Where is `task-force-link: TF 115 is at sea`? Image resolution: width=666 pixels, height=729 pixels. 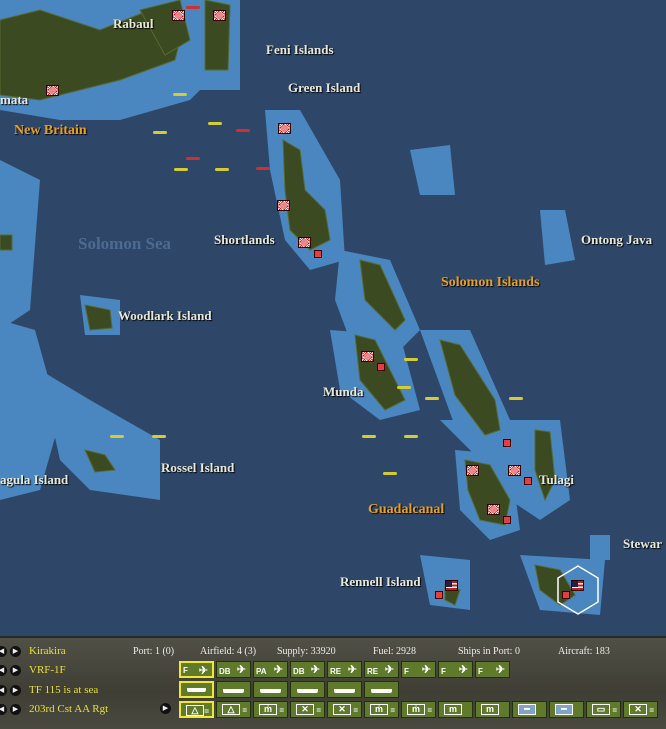
task-force-link: TF 115 is at sea is located at coordinates (63, 690).